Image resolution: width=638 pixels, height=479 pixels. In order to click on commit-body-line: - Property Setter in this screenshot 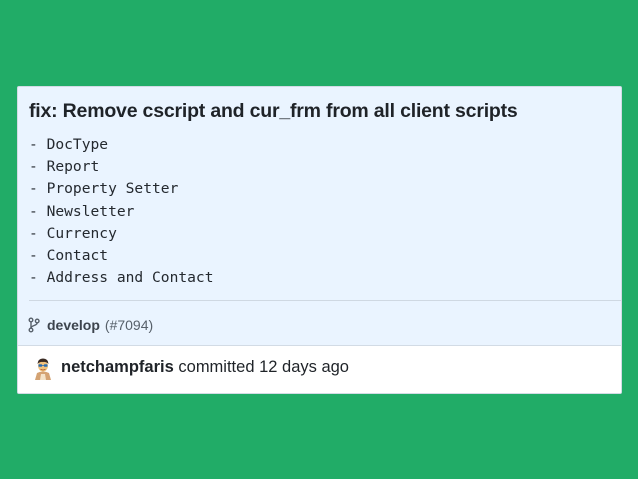, I will do `click(104, 189)`.